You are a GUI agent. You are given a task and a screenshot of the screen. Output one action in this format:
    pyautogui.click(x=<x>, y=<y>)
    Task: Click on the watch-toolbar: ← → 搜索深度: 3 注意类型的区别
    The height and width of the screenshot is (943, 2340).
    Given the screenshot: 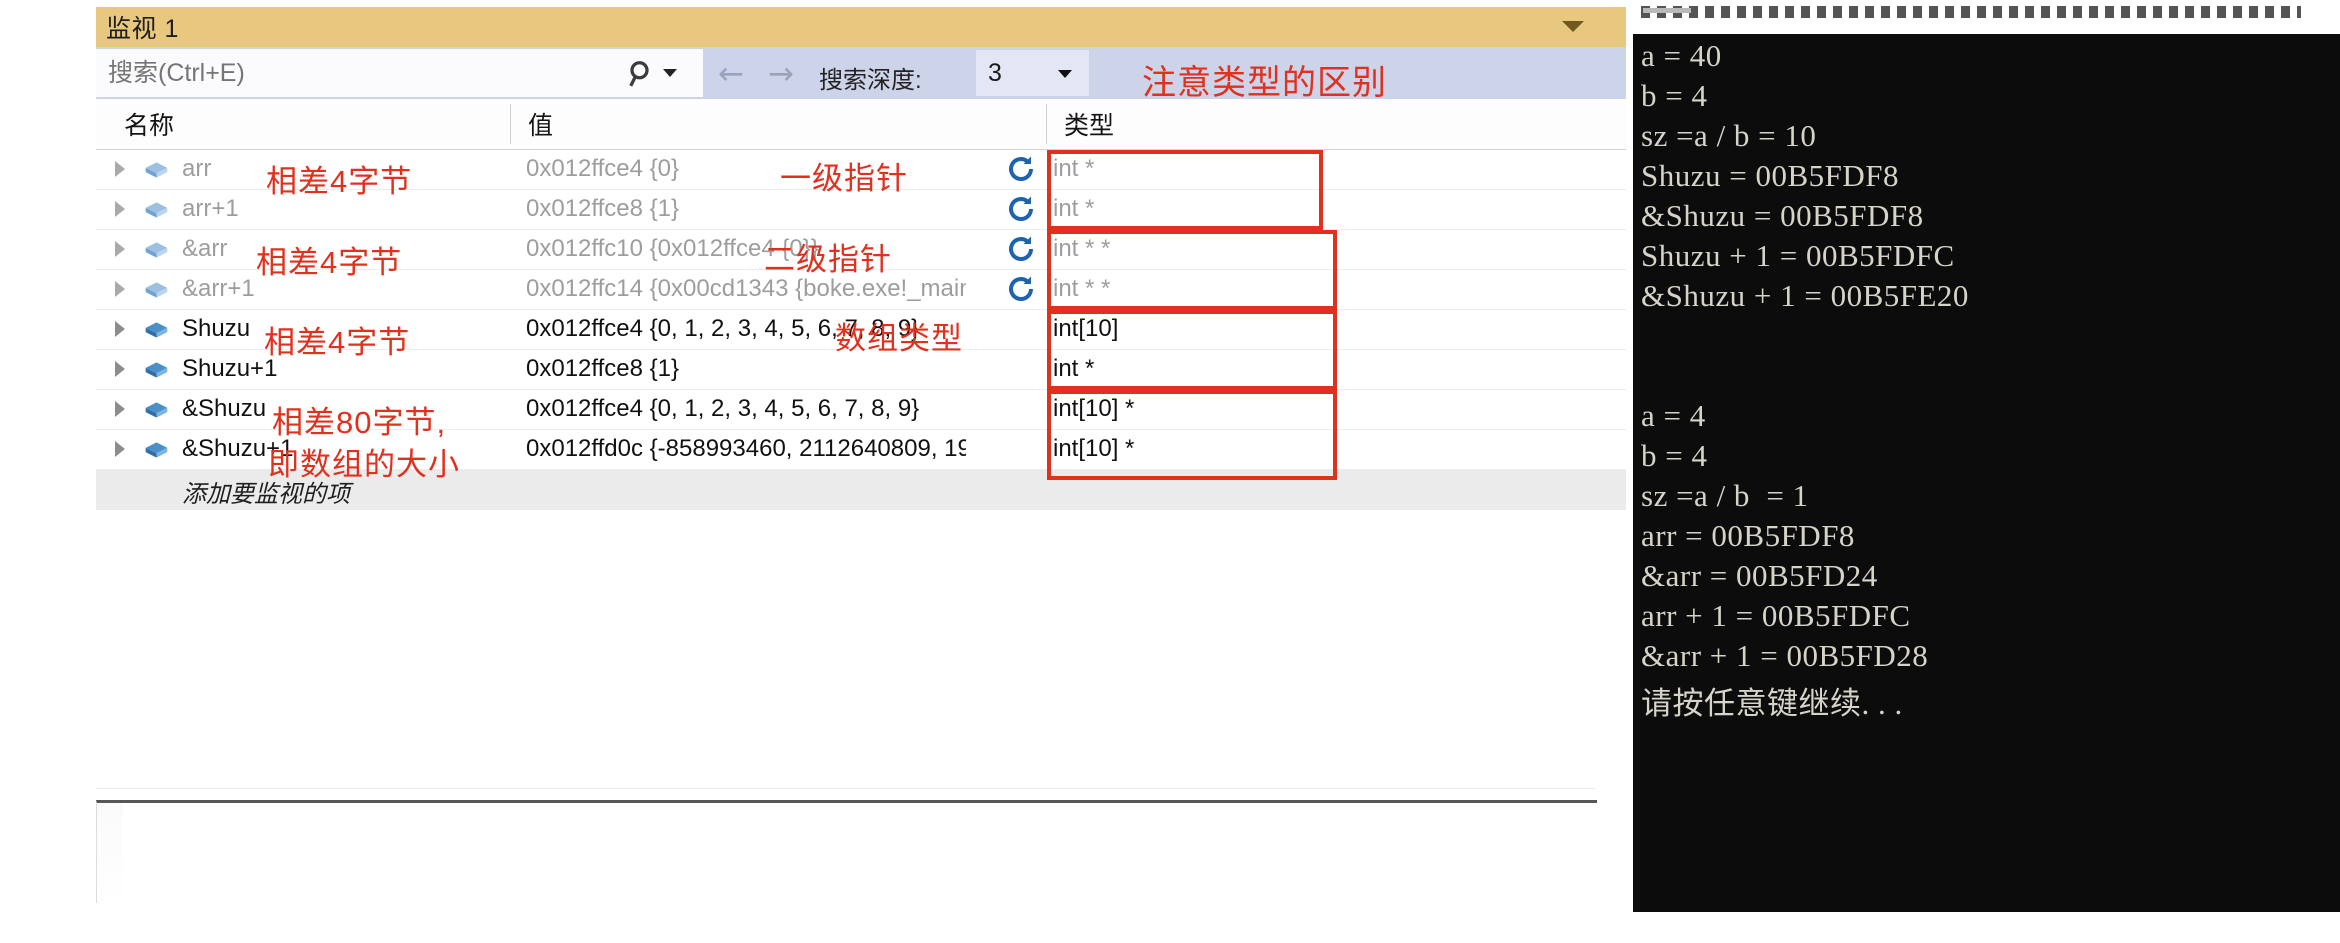 What is the action you would take?
    pyautogui.click(x=861, y=74)
    